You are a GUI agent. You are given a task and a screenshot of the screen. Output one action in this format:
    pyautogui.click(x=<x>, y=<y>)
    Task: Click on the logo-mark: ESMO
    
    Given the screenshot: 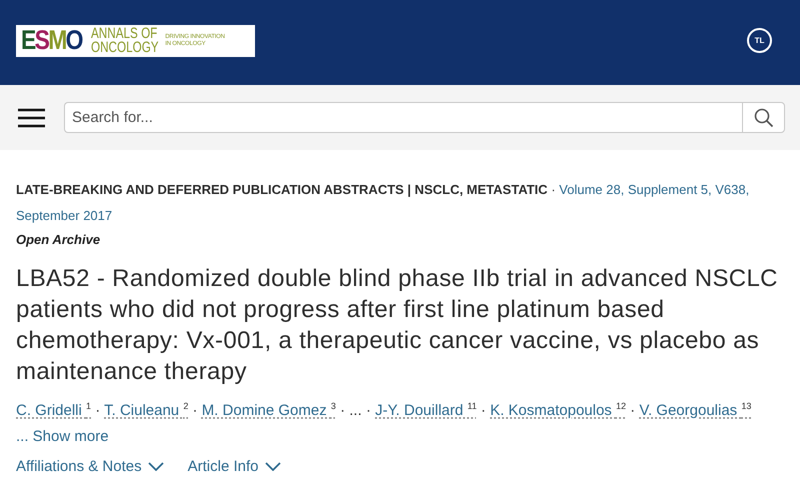 What is the action you would take?
    pyautogui.click(x=51, y=40)
    